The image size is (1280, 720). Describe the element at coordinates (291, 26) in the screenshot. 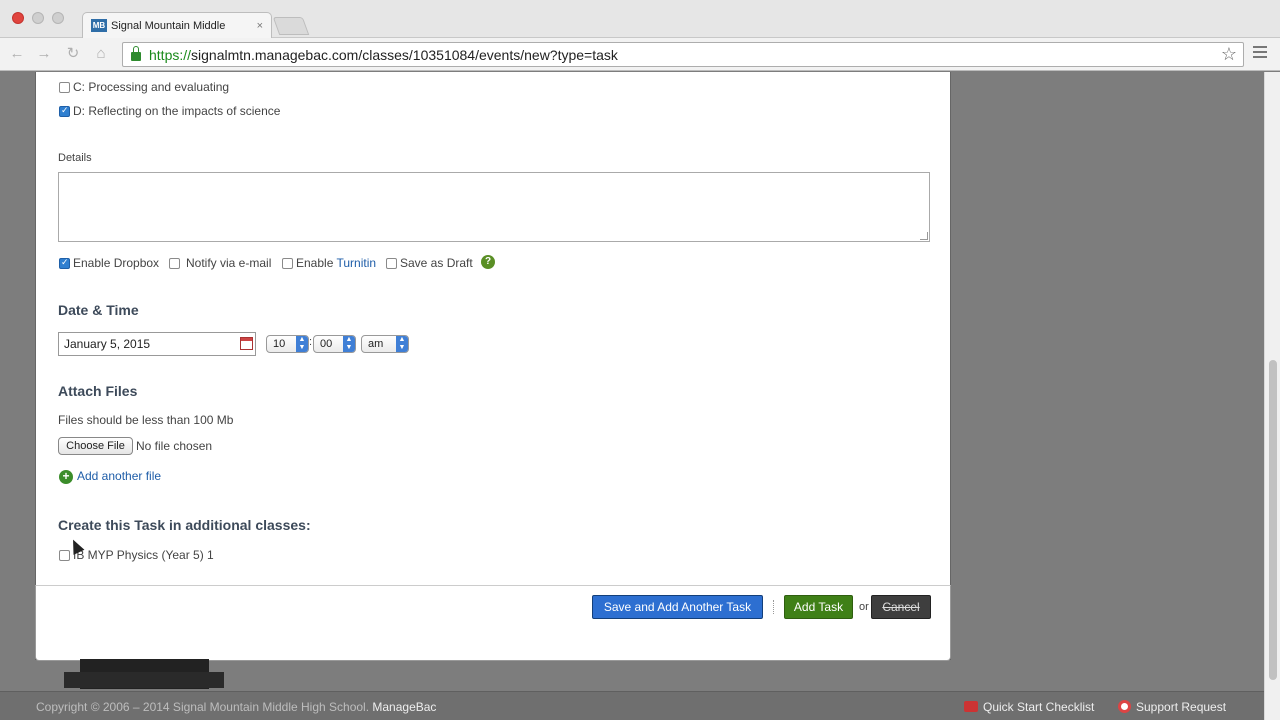

I see `new-tab-button` at that location.